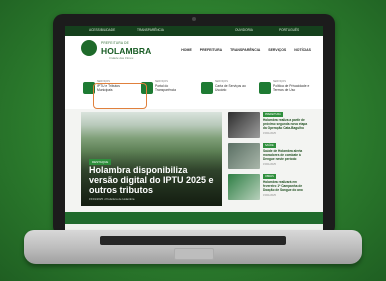  What do you see at coordinates (273, 114) in the screenshot?
I see `news-tag: PREFEITURA` at bounding box center [273, 114].